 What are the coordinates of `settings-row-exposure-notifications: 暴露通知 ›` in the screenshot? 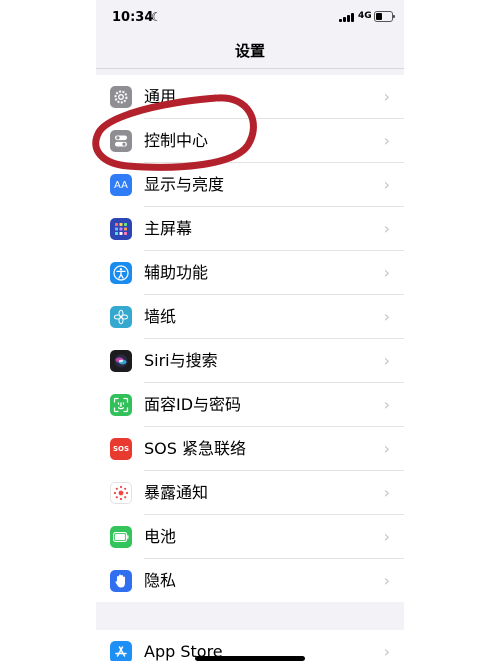 It's located at (250, 493).